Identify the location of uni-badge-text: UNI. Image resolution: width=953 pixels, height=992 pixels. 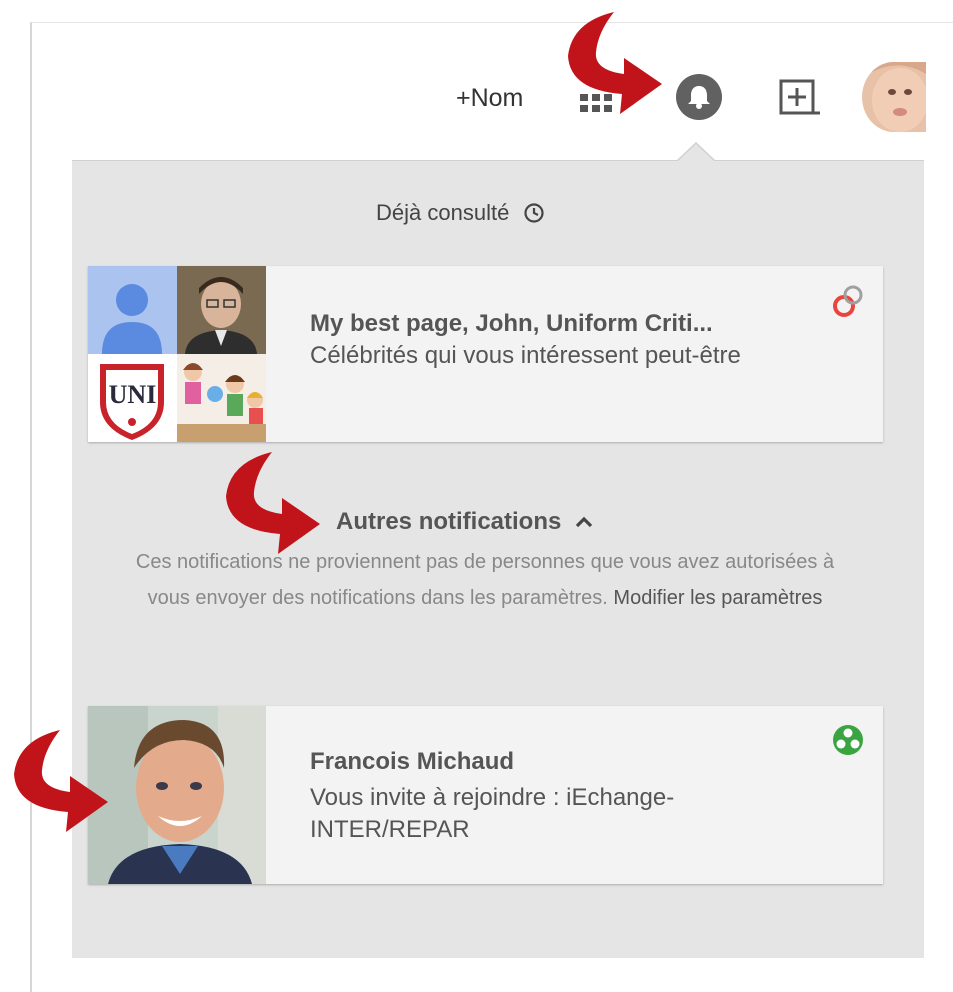
(132, 394).